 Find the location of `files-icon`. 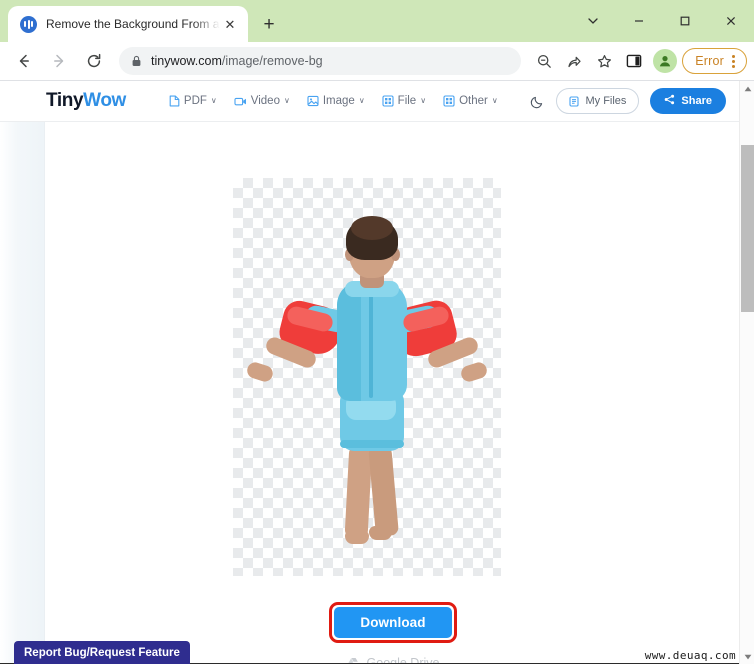

files-icon is located at coordinates (574, 101).